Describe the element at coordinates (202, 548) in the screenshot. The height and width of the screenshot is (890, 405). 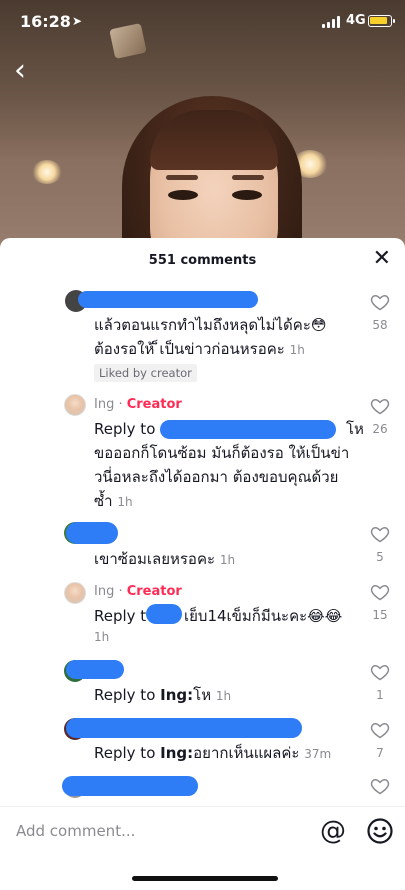
I see `comment-item: เขาซ้อมเลยหรอคะ 1h 5` at that location.